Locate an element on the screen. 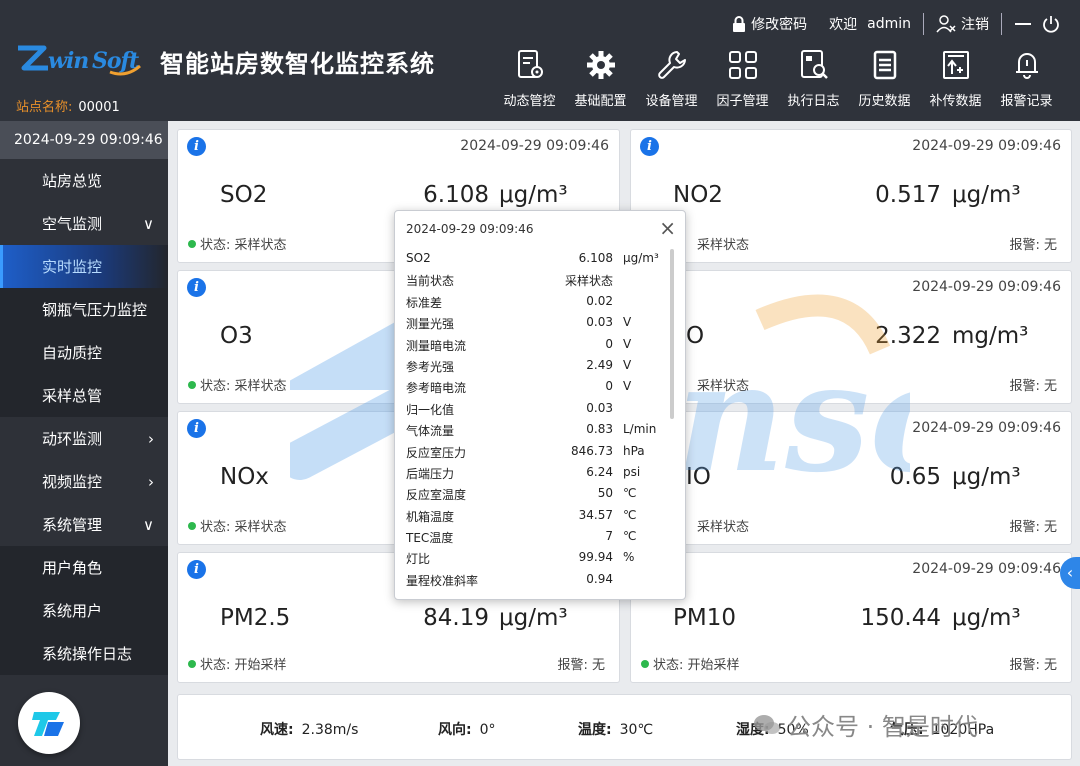  sidebar-item-station-overview: 站房总览 is located at coordinates (84, 180).